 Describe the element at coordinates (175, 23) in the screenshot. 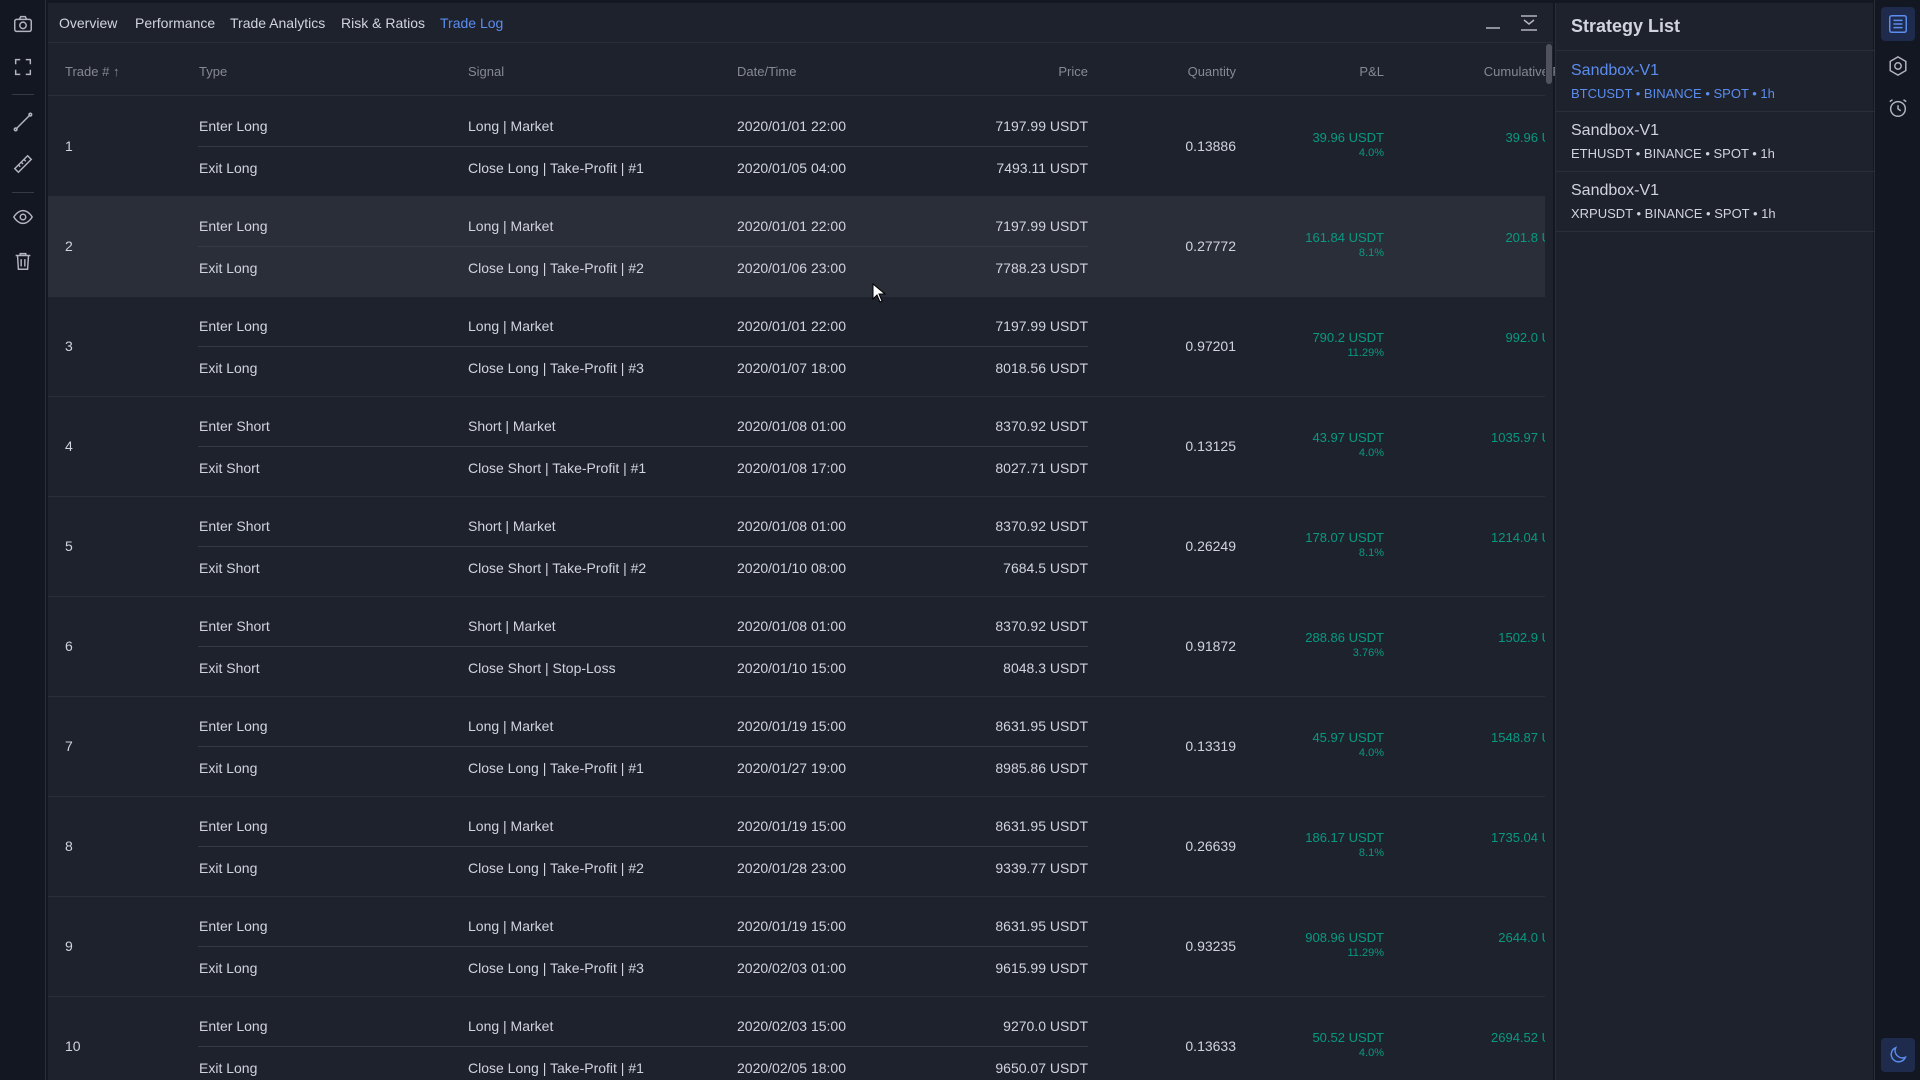

I see `tab-performance: Performance` at that location.